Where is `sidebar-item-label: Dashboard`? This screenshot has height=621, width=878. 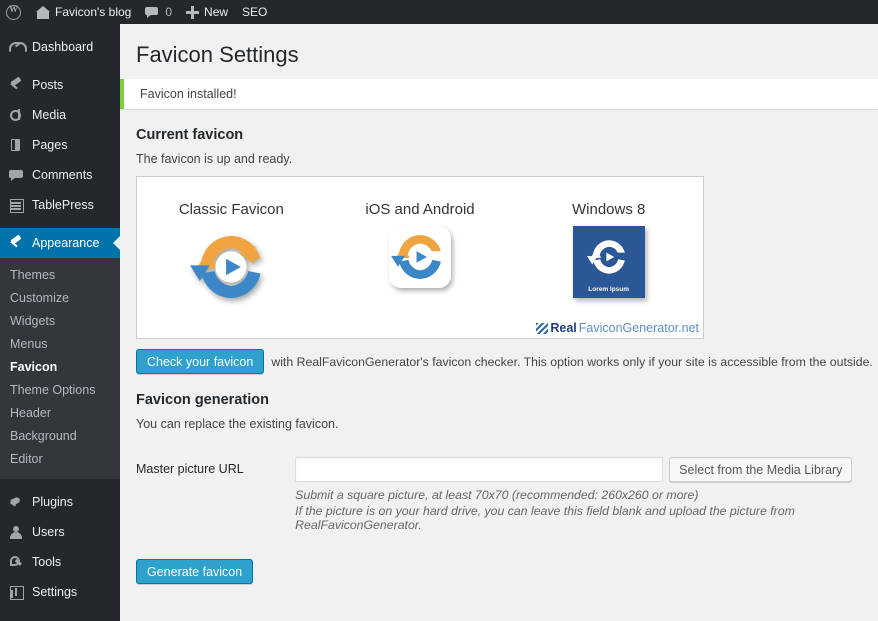
sidebar-item-label: Dashboard is located at coordinates (63, 46).